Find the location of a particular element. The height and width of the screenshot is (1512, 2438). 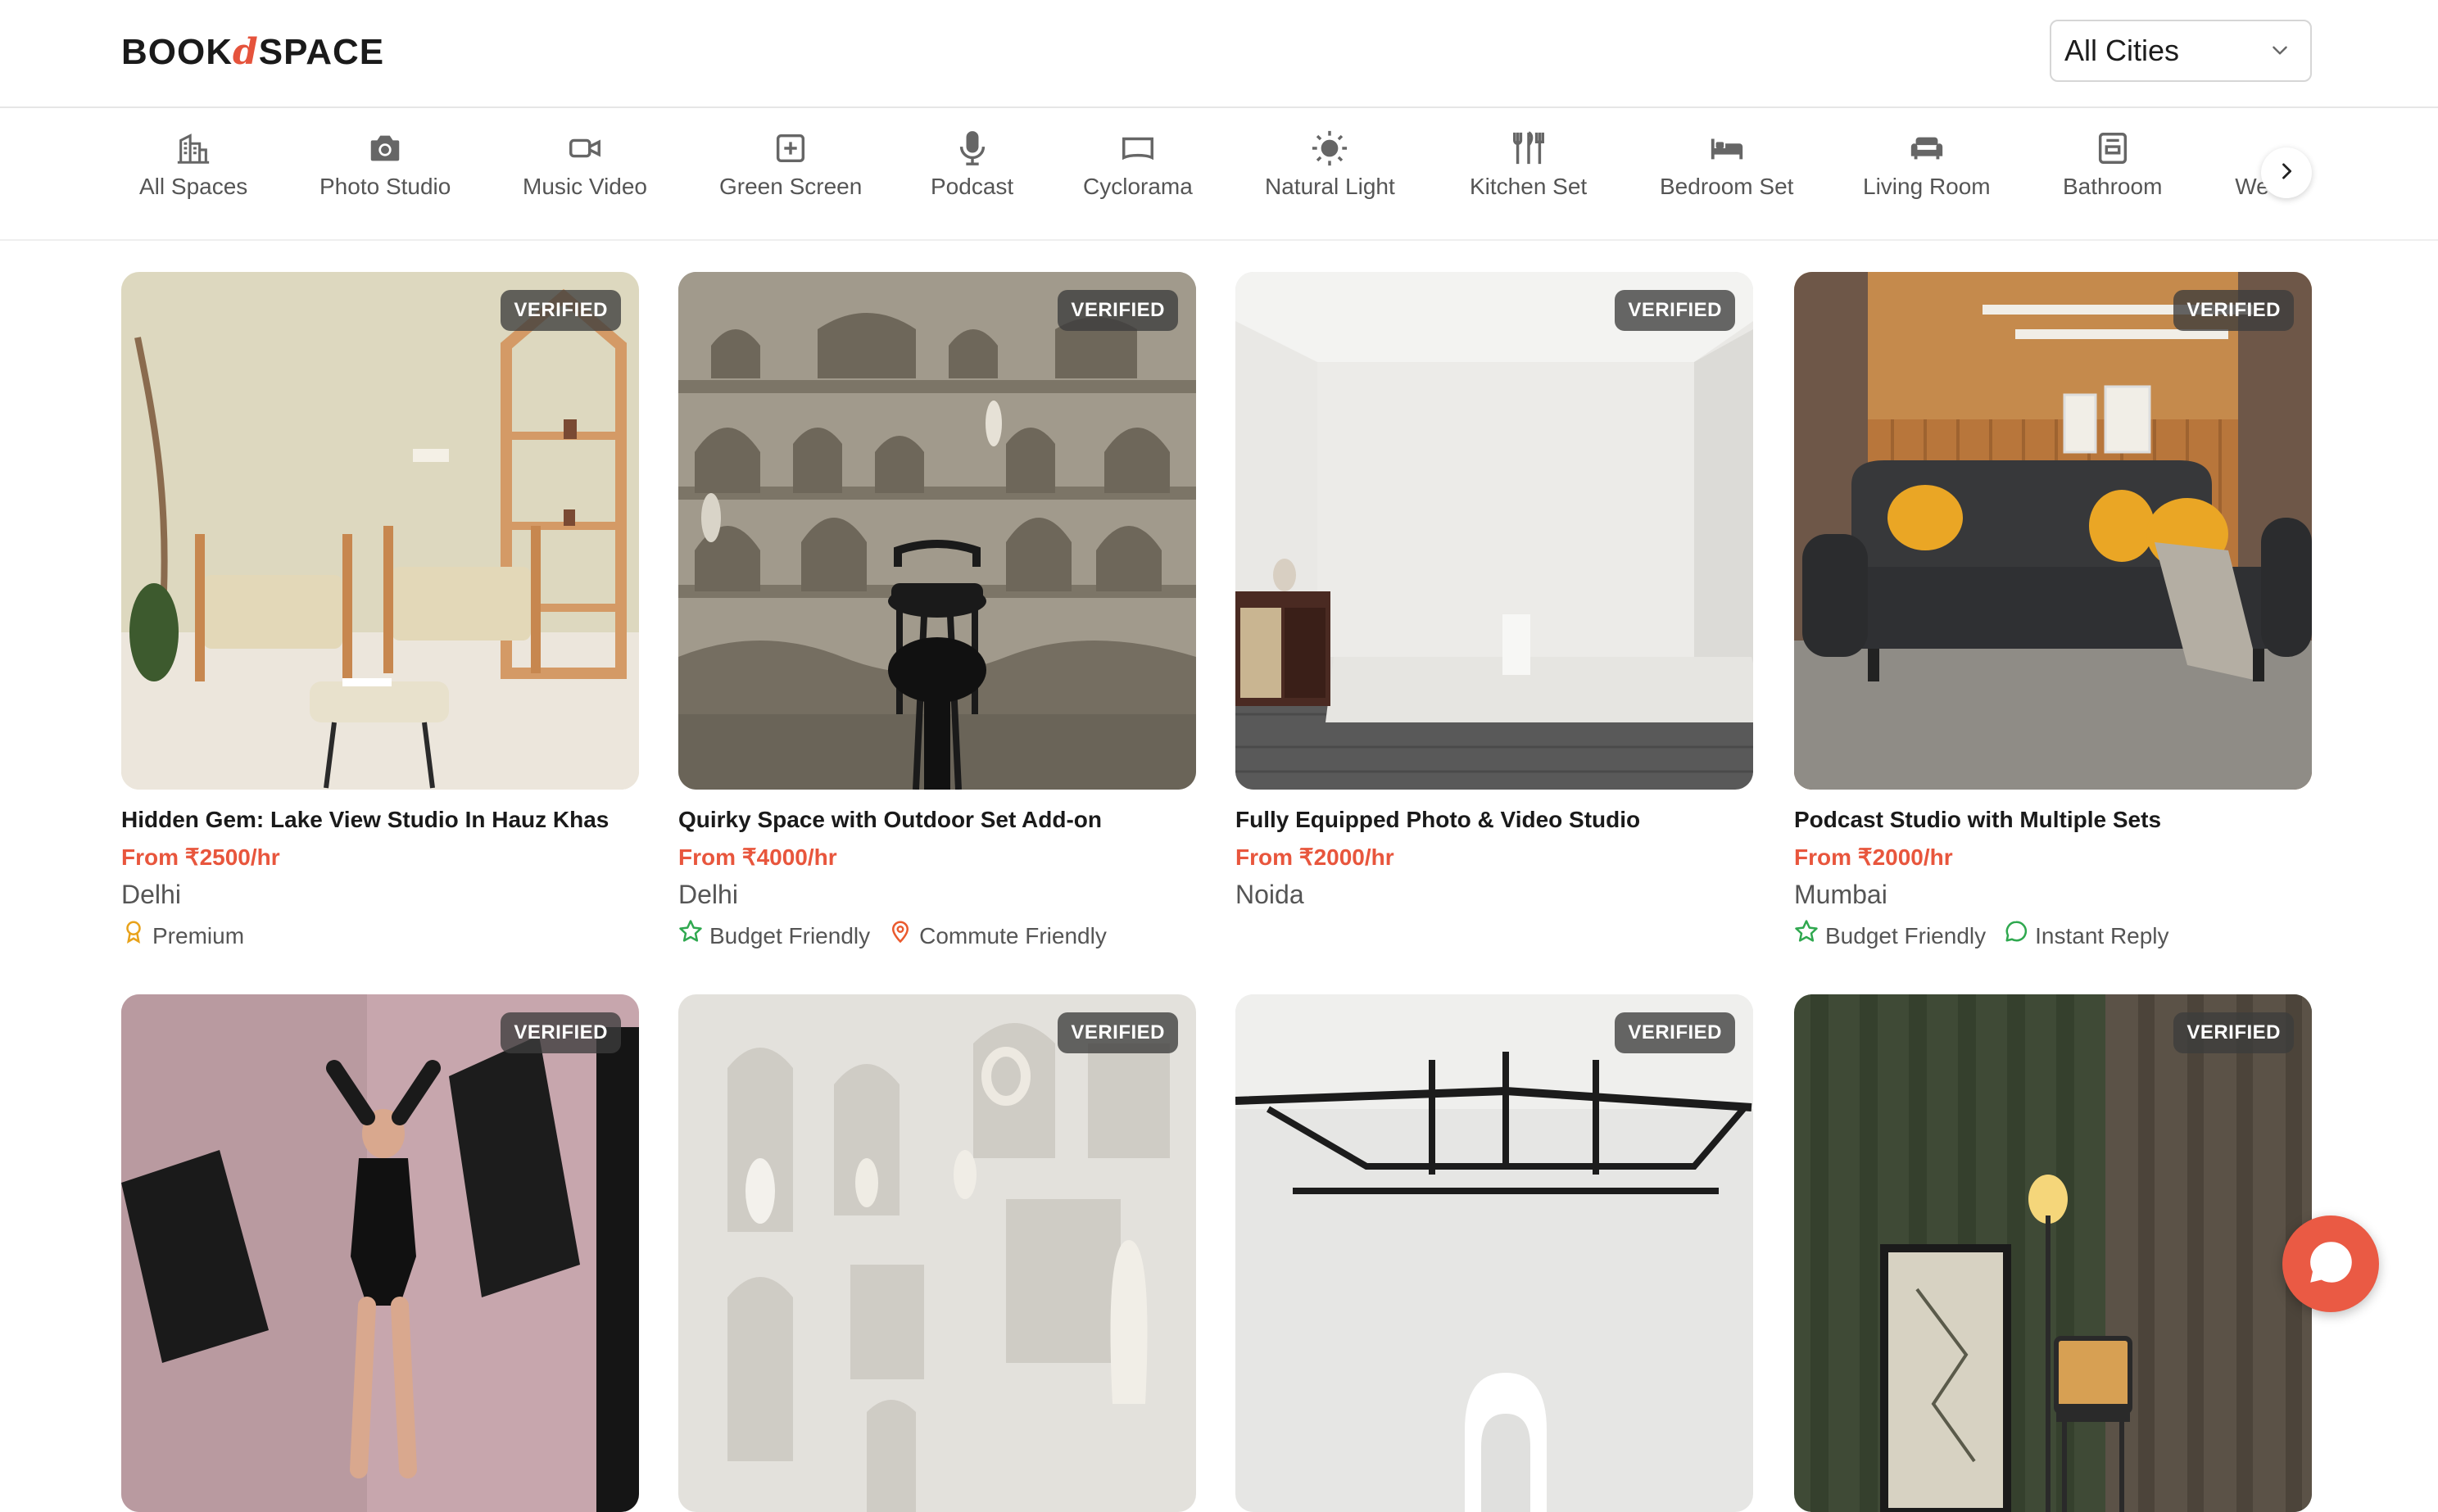

listing-tags: Premium is located at coordinates (380, 936).